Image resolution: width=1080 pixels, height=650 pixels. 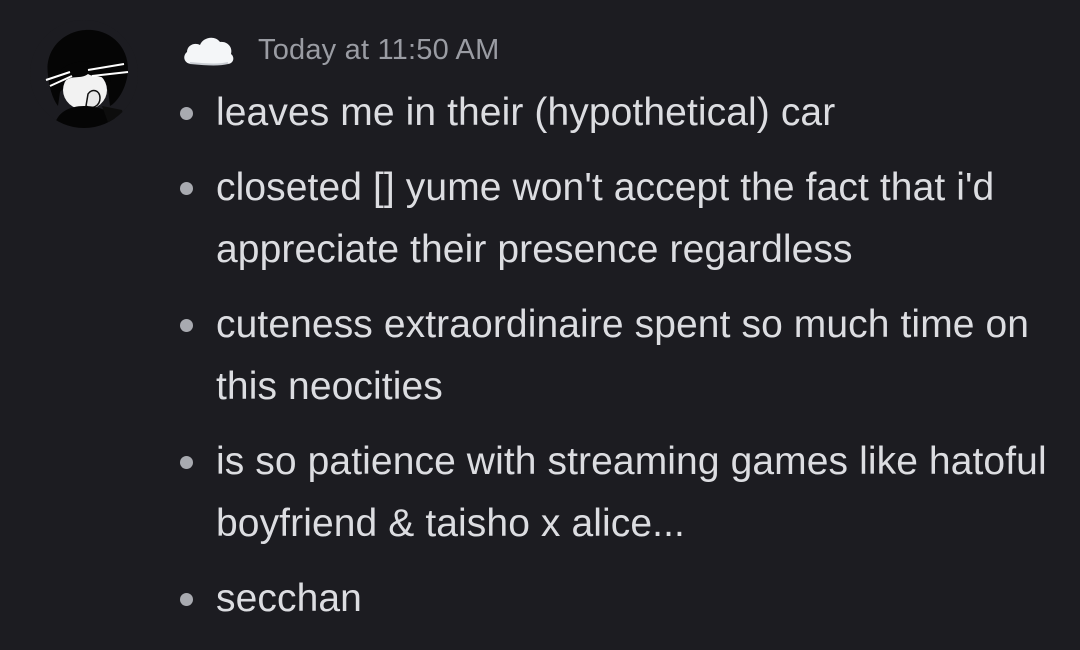 I want to click on list-item: secchan, so click(x=620, y=599).